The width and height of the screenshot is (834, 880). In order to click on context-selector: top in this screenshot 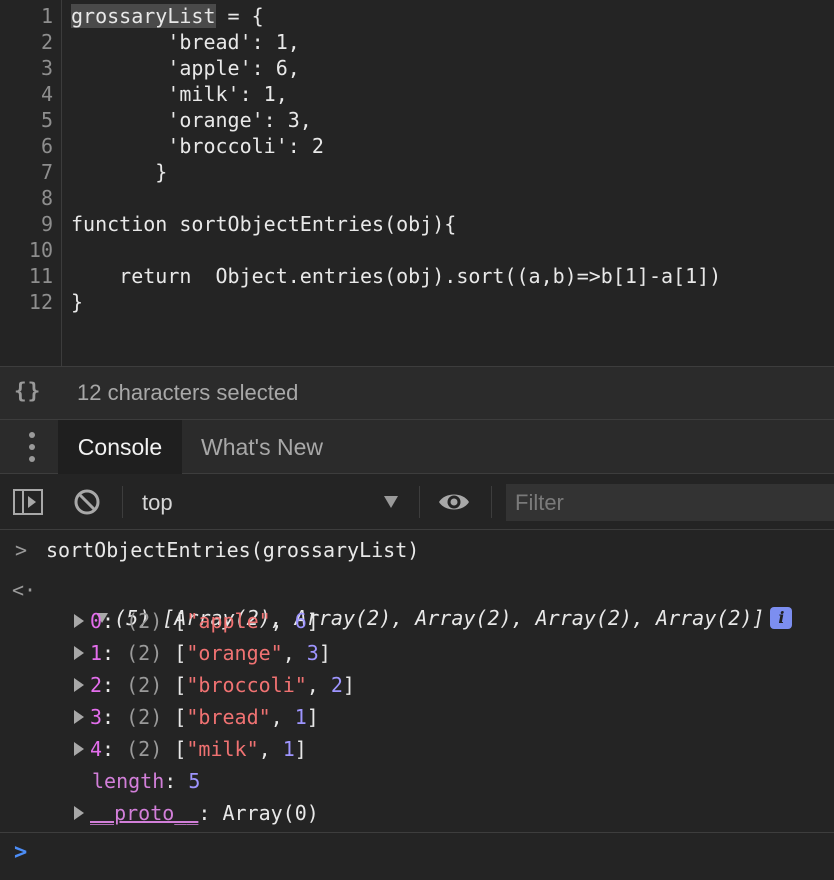, I will do `click(270, 502)`.